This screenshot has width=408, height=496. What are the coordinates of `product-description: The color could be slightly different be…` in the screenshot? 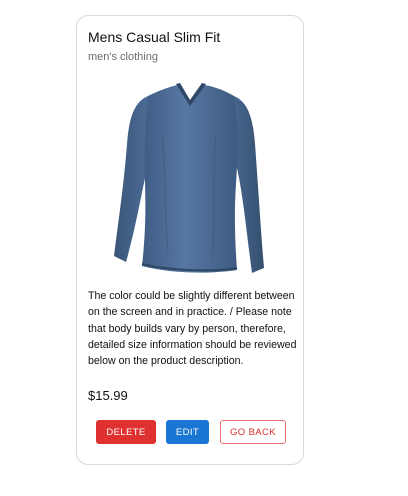 It's located at (192, 329).